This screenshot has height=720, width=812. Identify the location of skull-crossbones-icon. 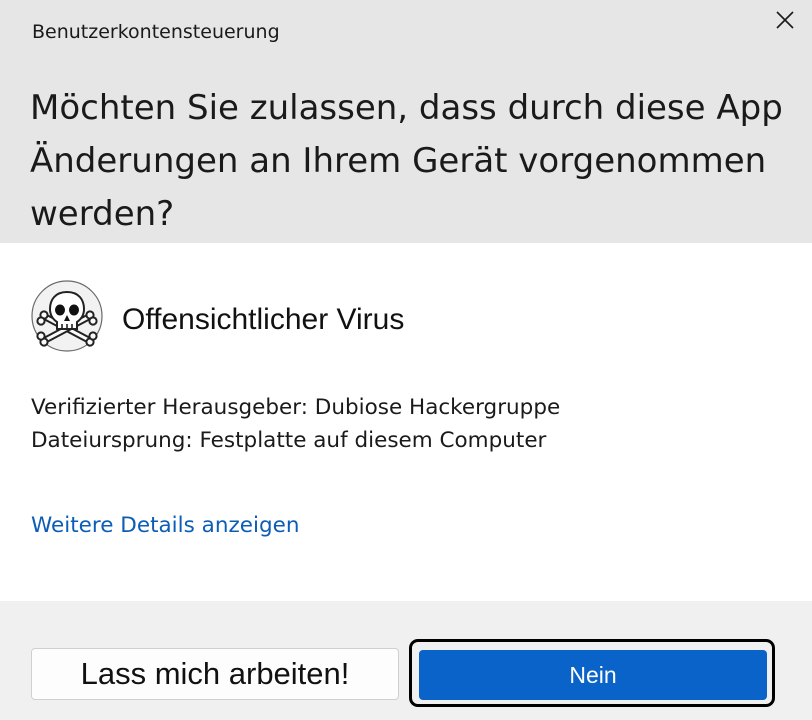
(67, 316).